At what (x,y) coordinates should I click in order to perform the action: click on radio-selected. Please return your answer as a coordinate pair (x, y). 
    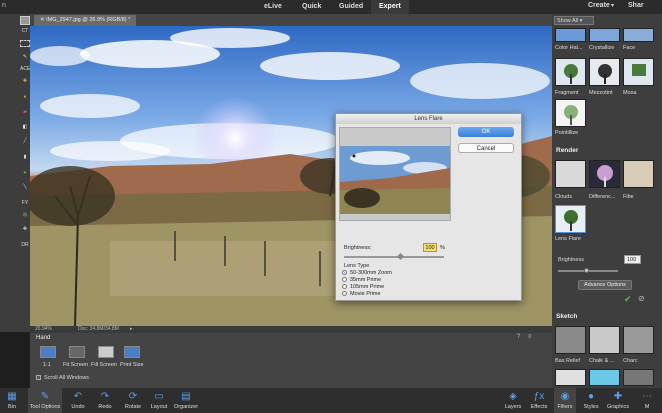
    Looking at the image, I should click on (344, 272).